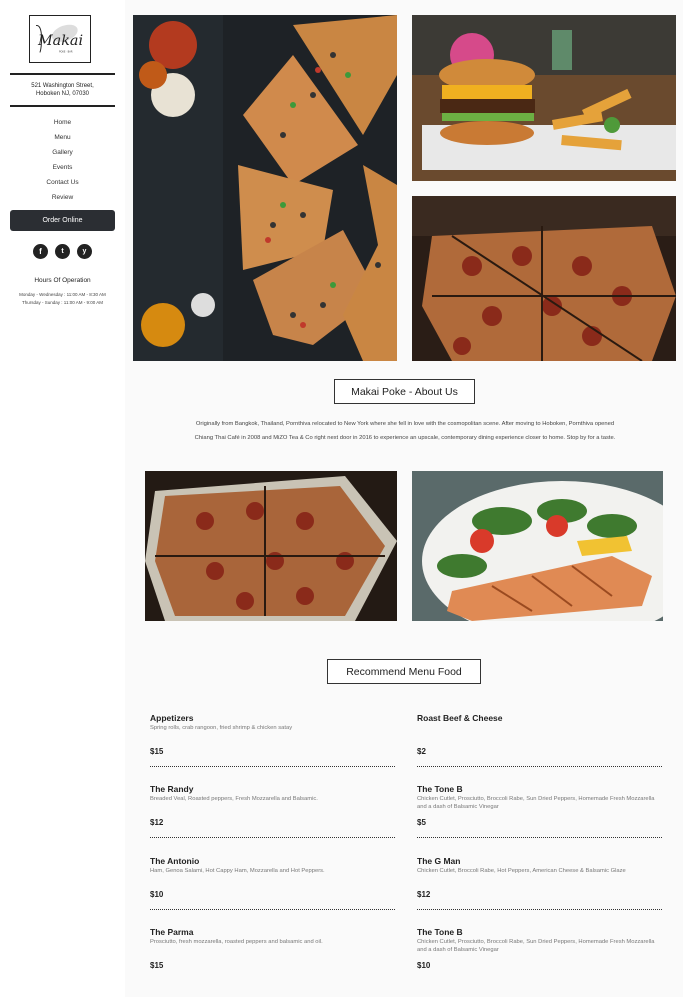 The image size is (683, 997). Describe the element at coordinates (62, 220) in the screenshot. I see `order-online-button: Order Online` at that location.